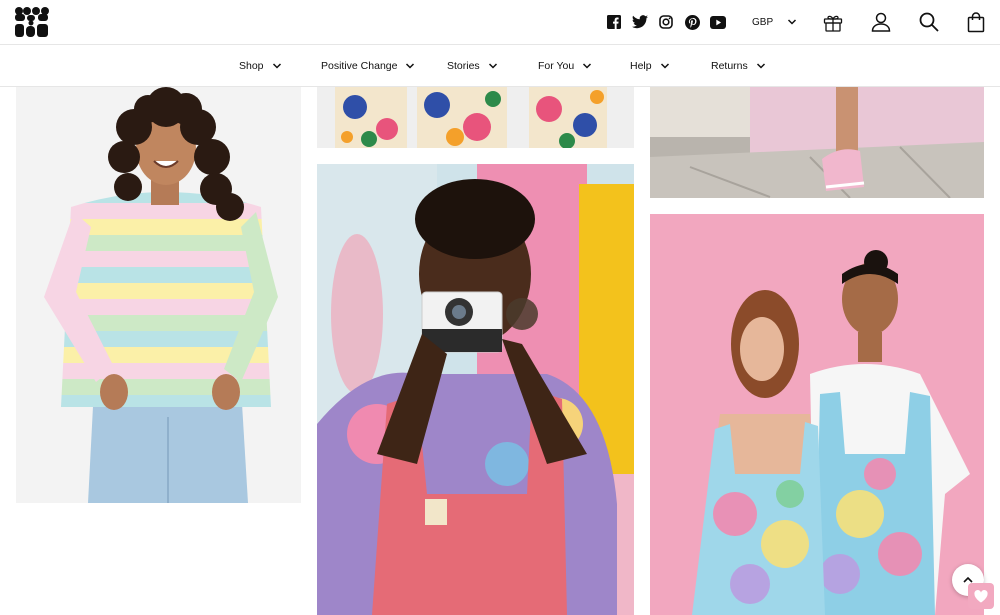 The image size is (1000, 615). I want to click on nav-item-positive-change: Positive Change, so click(368, 66).